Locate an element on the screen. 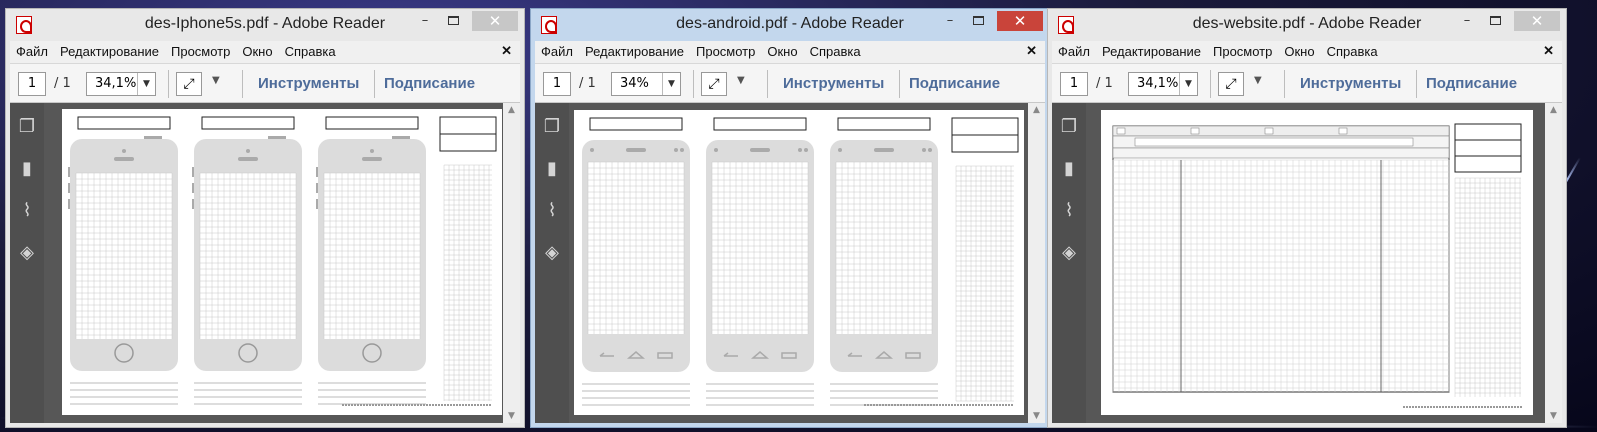 Image resolution: width=1597 pixels, height=432 pixels. sensor-dot is located at coordinates (806, 150).